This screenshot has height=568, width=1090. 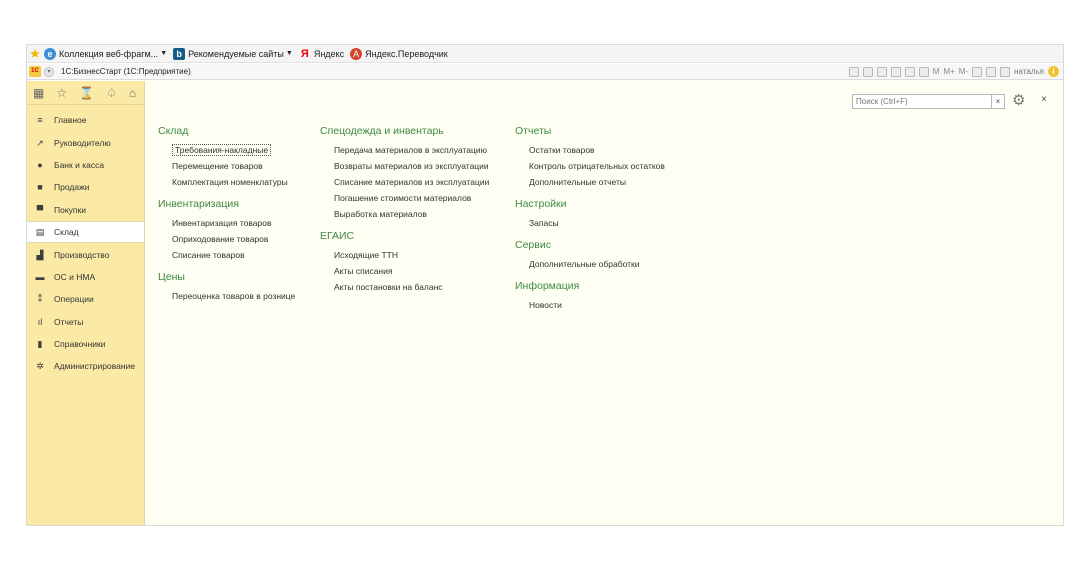 What do you see at coordinates (72, 187) in the screenshot?
I see `sidebar-item-label: Продажи` at bounding box center [72, 187].